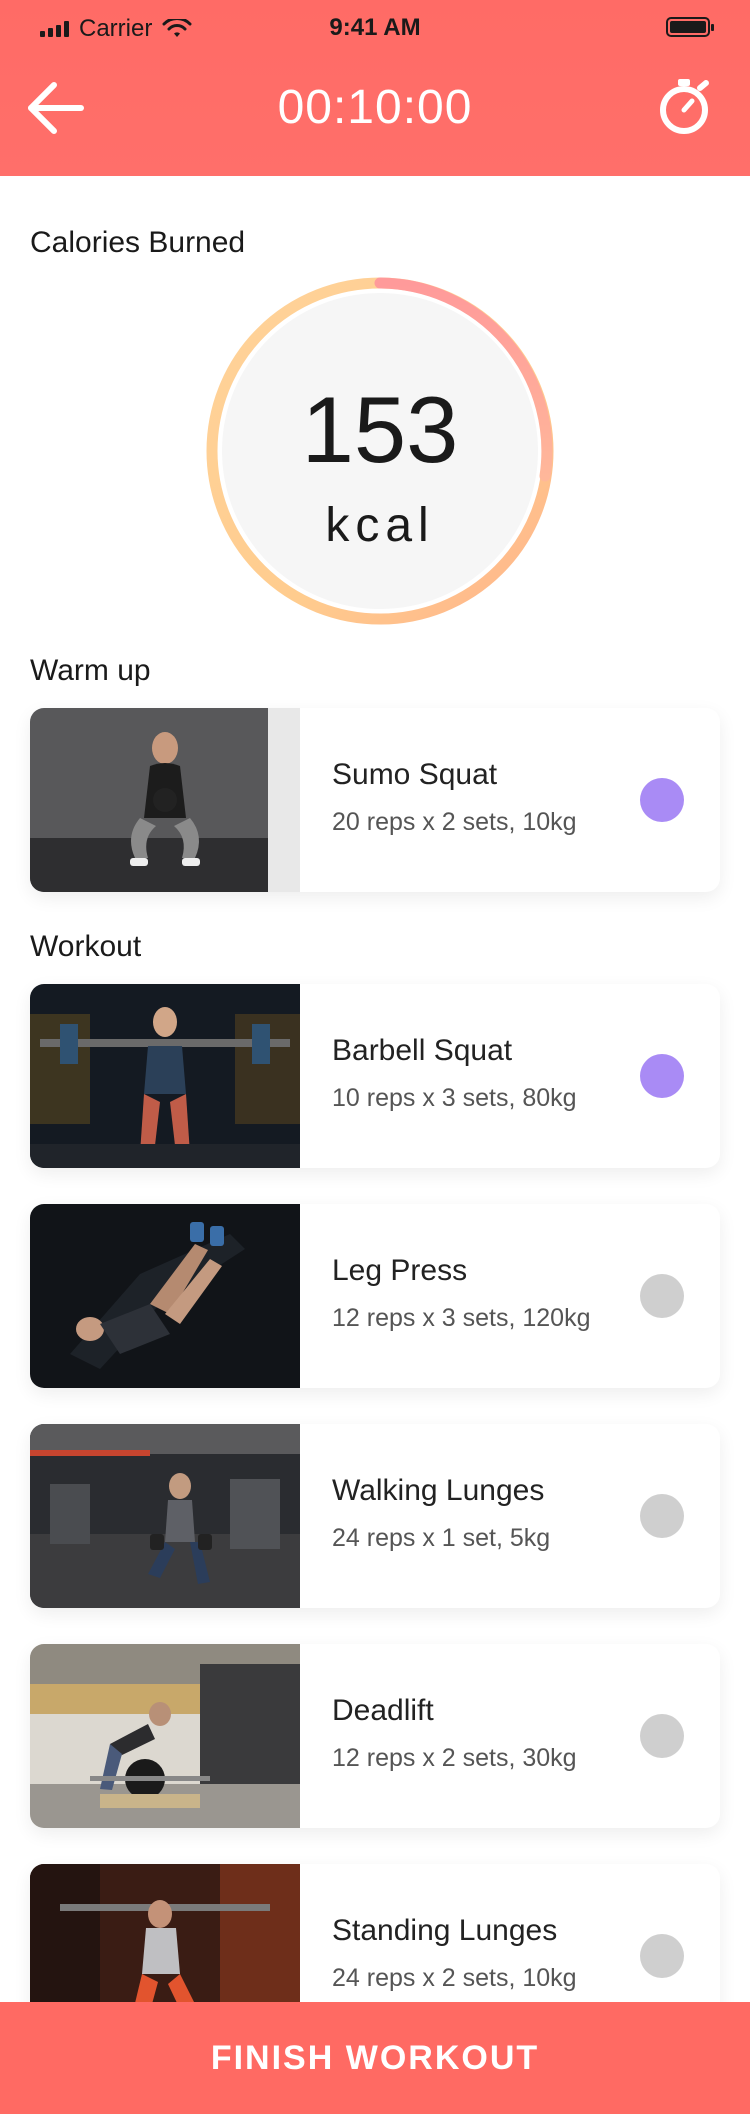 This screenshot has height=2114, width=750. Describe the element at coordinates (438, 1490) in the screenshot. I see `exercise-name: Walking Lunges` at that location.